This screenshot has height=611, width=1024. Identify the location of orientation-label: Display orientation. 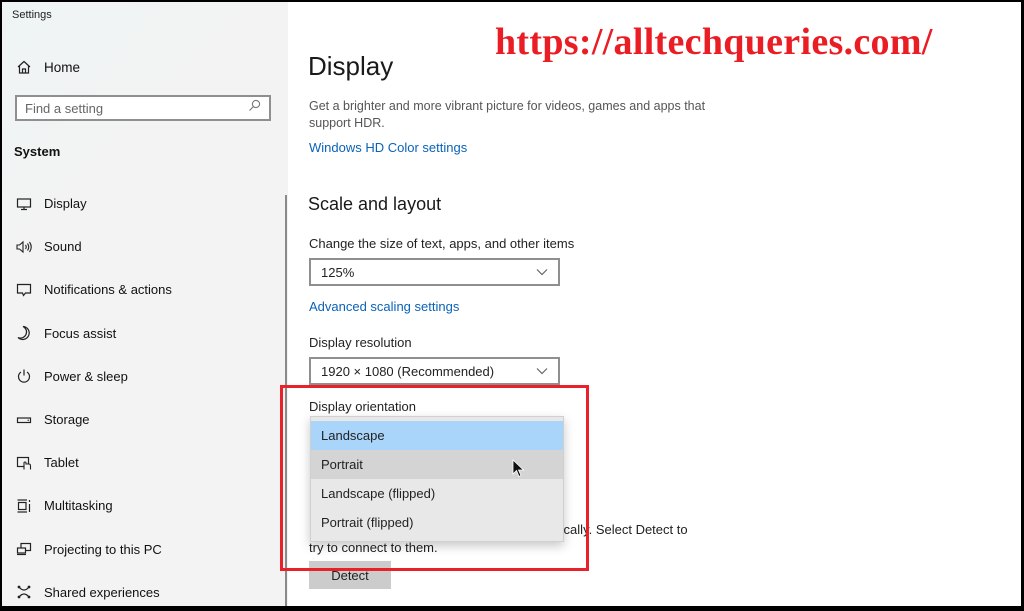
(362, 406).